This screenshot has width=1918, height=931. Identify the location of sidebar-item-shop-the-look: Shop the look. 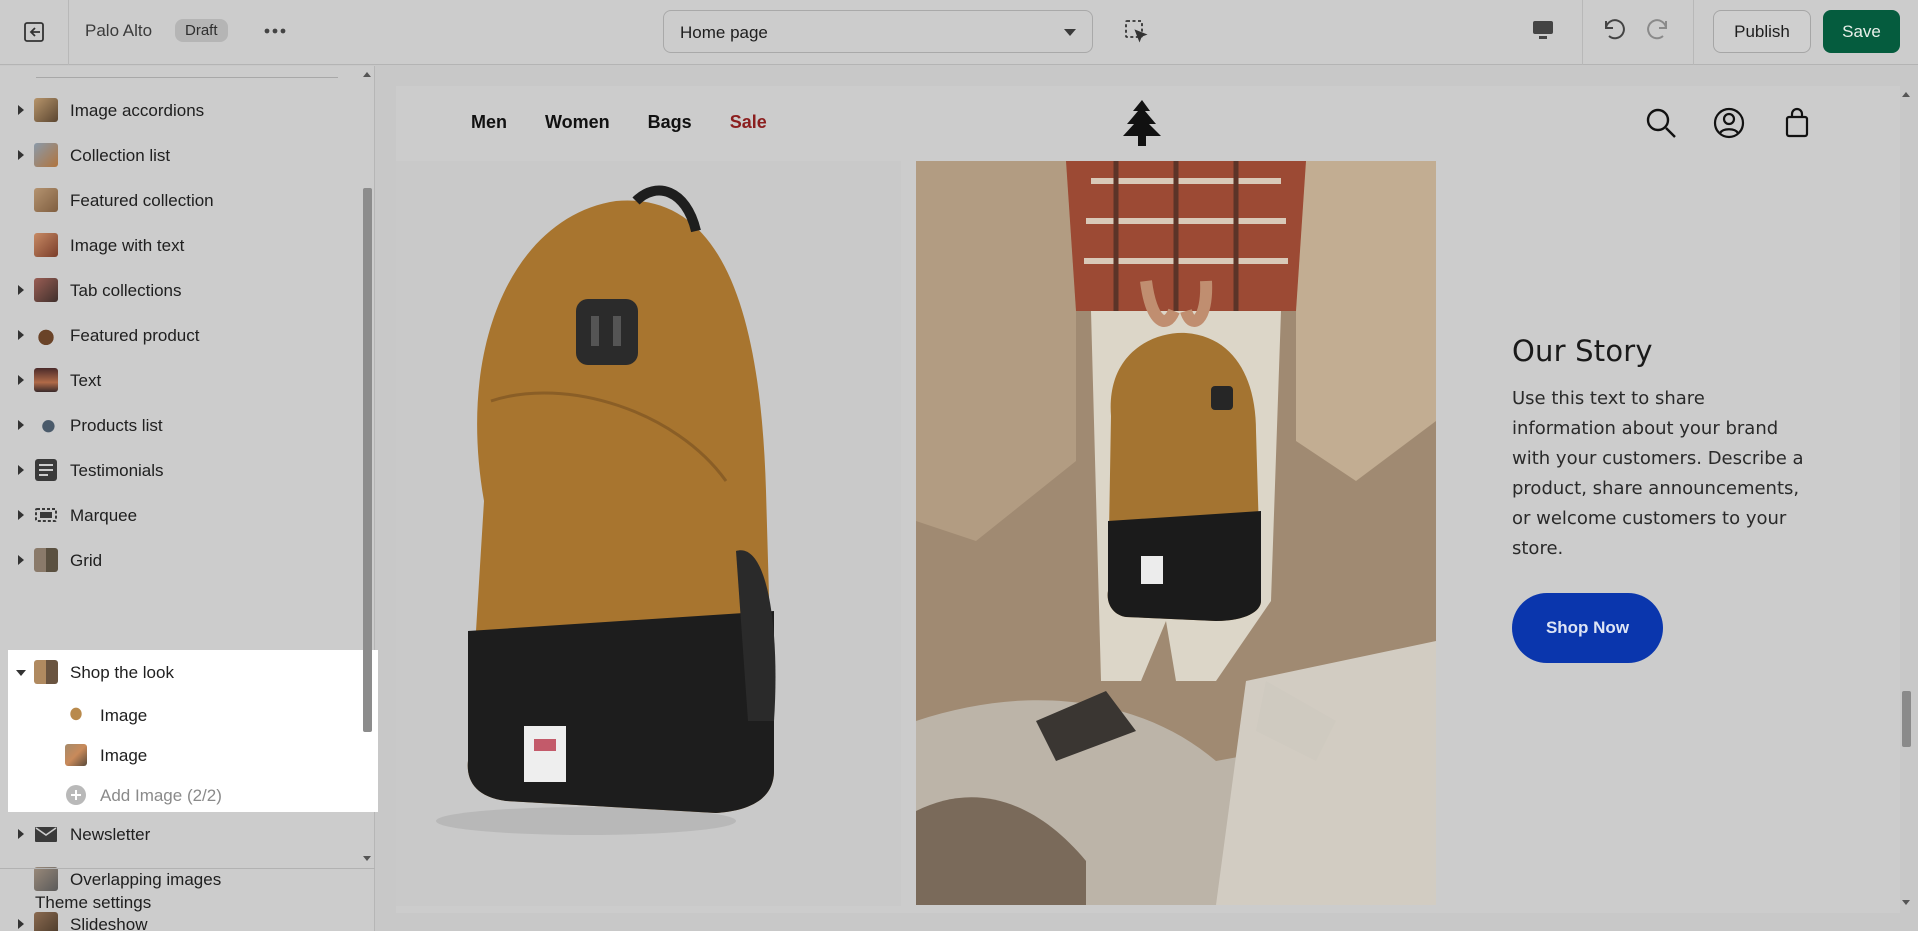
(193, 672).